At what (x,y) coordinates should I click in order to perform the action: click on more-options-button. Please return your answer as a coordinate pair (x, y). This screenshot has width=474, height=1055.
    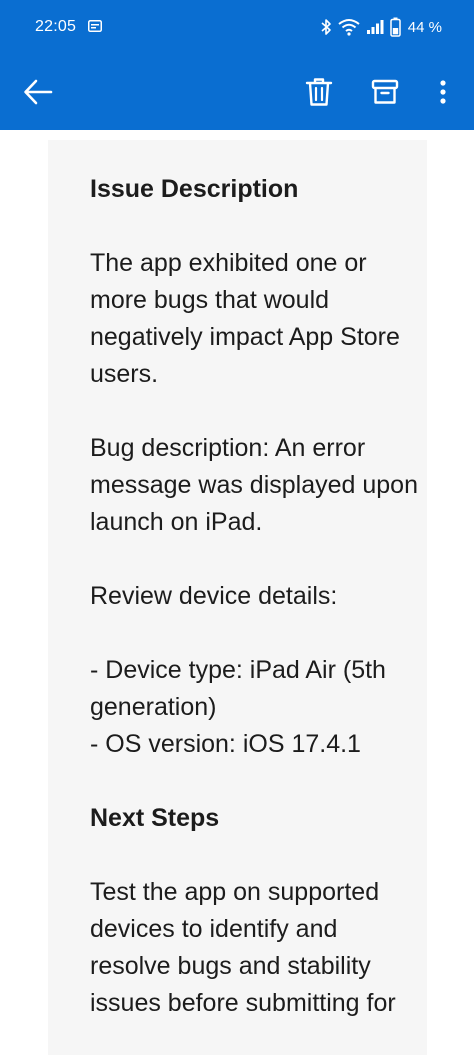
    Looking at the image, I should click on (443, 92).